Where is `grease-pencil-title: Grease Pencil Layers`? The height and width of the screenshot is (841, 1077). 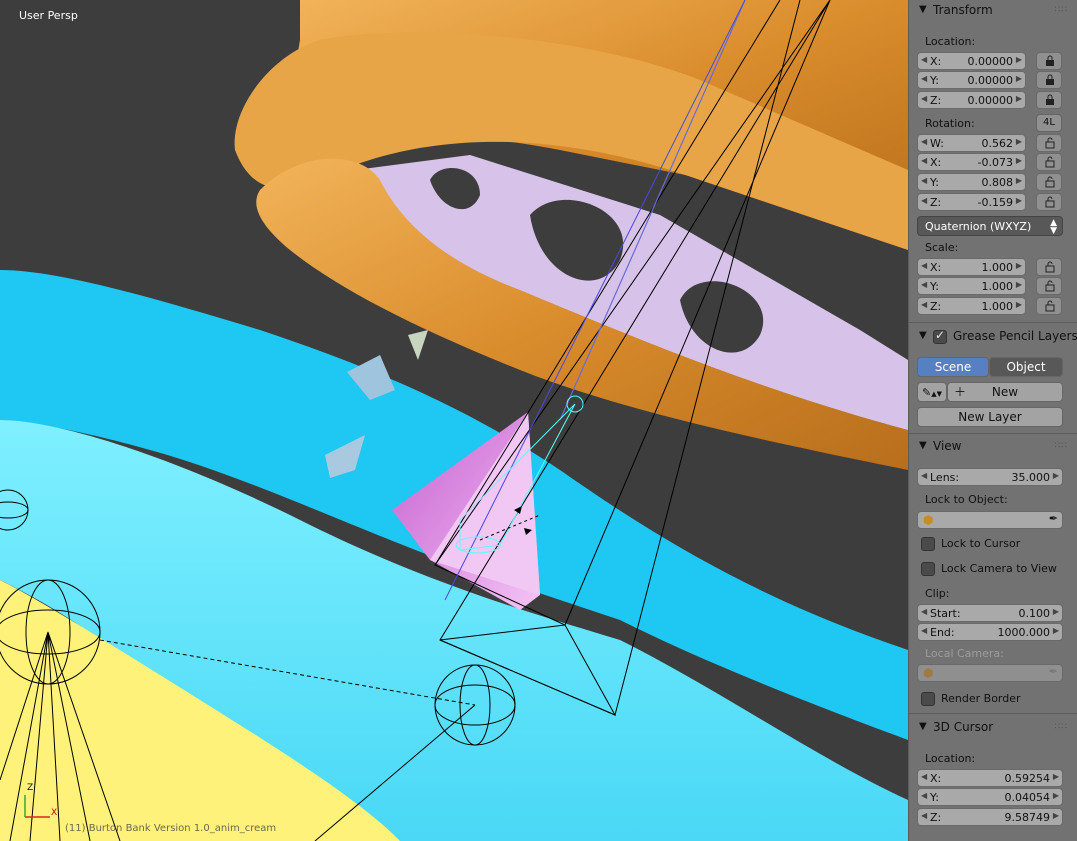
grease-pencil-title: Grease Pencil Layers is located at coordinates (1015, 336).